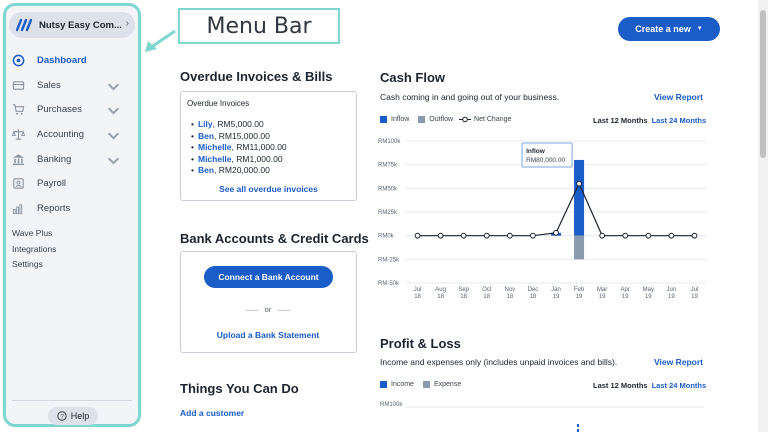  I want to click on sidebar-divider, so click(72, 400).